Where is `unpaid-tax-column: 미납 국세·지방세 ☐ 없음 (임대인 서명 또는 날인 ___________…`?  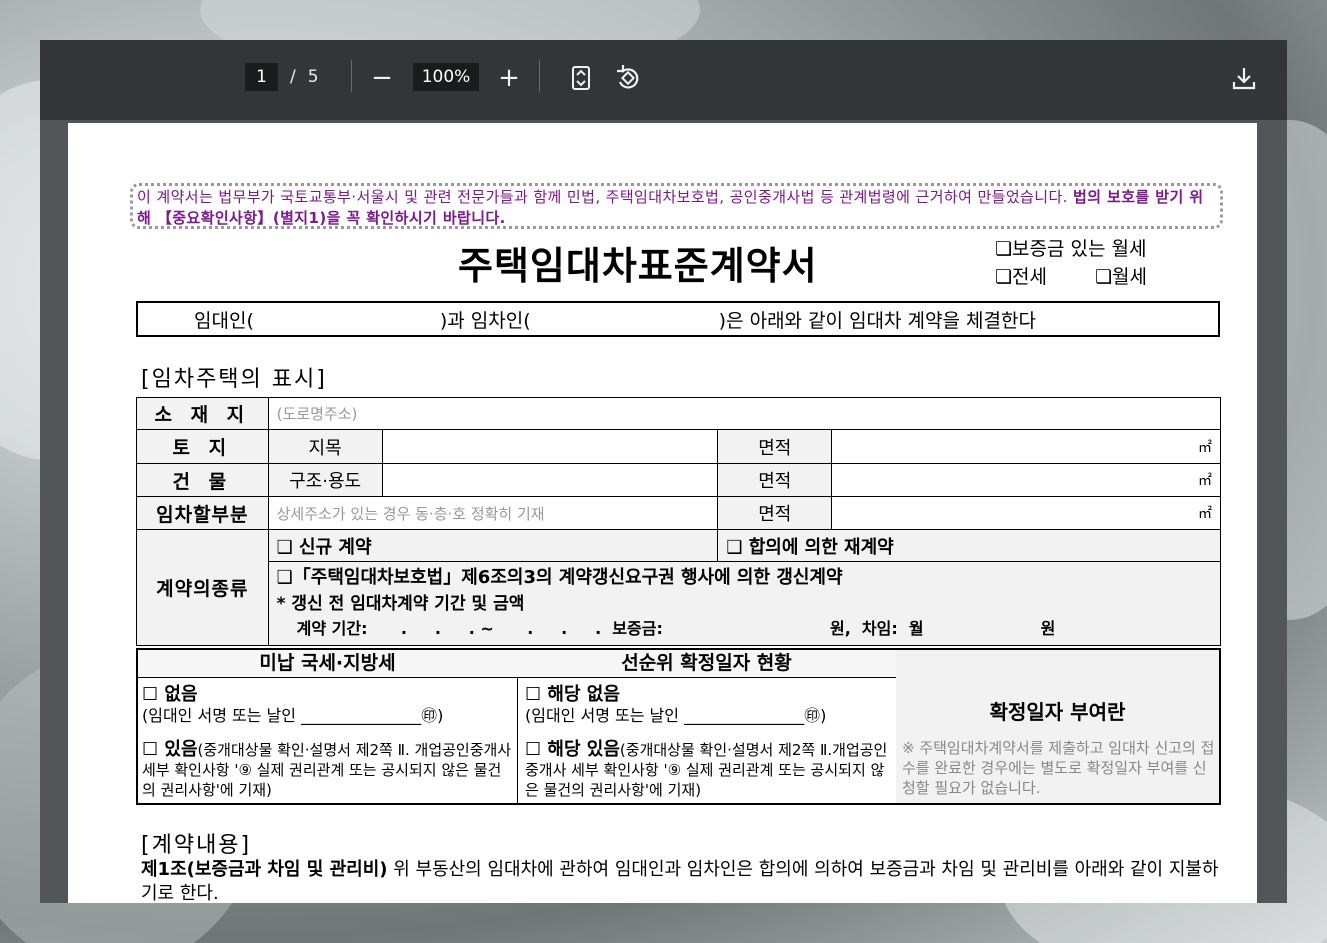 unpaid-tax-column: 미납 국세·지방세 ☐ 없음 (임대인 서명 또는 날인 ___________… is located at coordinates (328, 726).